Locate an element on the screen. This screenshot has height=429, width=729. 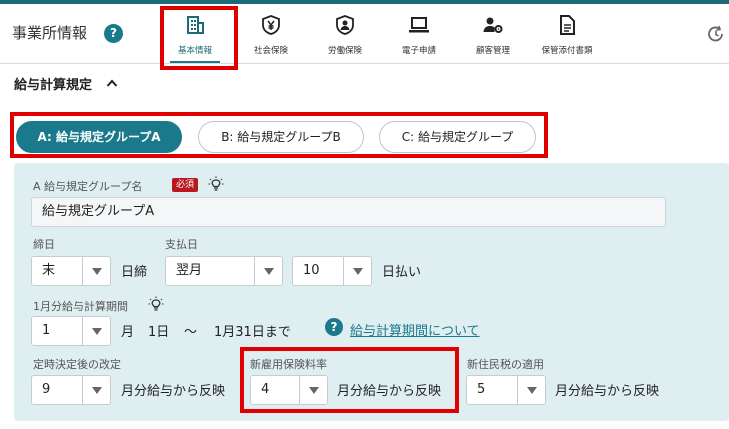
closing-day-suffix: 日締 is located at coordinates (134, 272).